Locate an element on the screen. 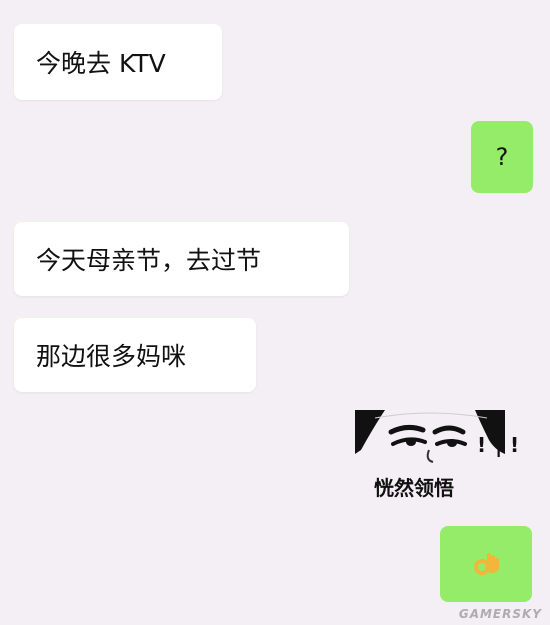  message-text: ? is located at coordinates (502, 157).